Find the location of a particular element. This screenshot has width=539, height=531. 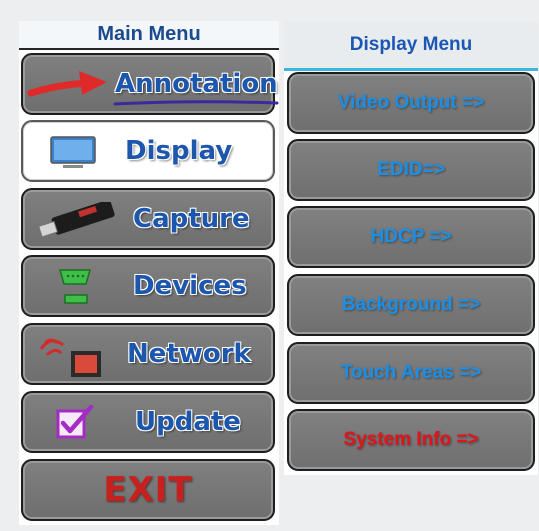

exit-label: EXIT is located at coordinates (148, 490).